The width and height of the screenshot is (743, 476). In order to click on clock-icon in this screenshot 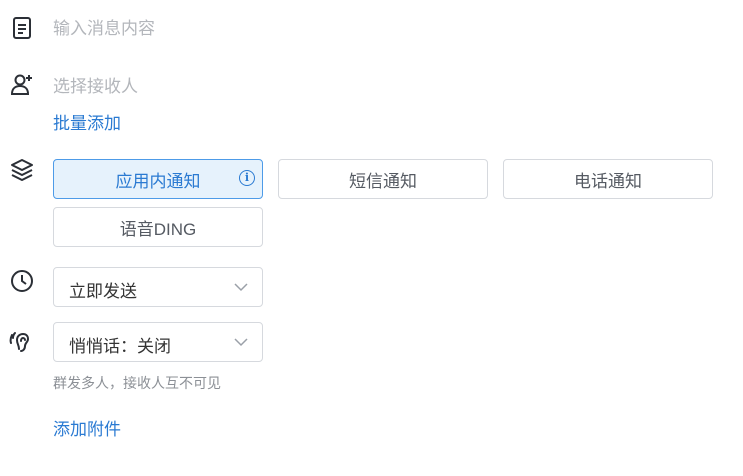, I will do `click(22, 281)`.